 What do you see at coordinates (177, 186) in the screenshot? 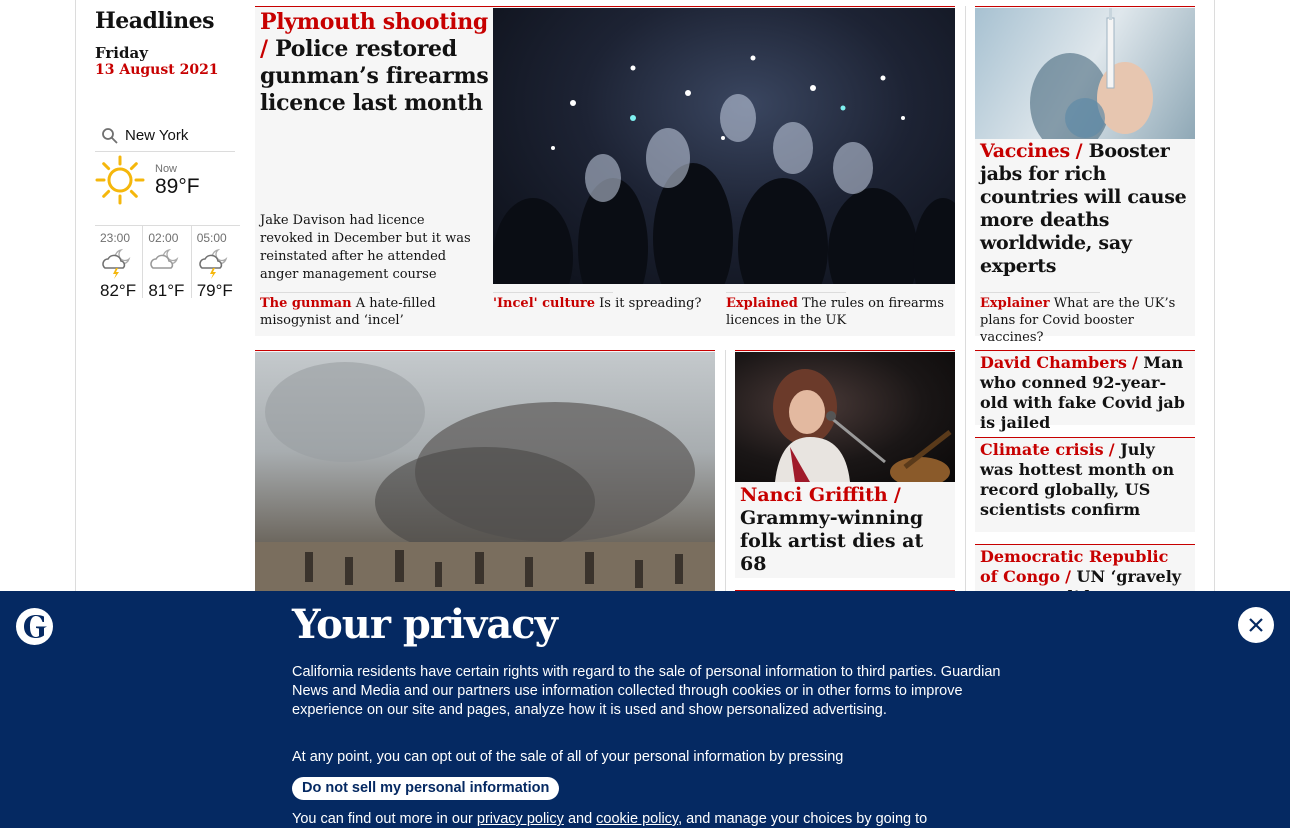
I see `now-temperature: 89°F` at bounding box center [177, 186].